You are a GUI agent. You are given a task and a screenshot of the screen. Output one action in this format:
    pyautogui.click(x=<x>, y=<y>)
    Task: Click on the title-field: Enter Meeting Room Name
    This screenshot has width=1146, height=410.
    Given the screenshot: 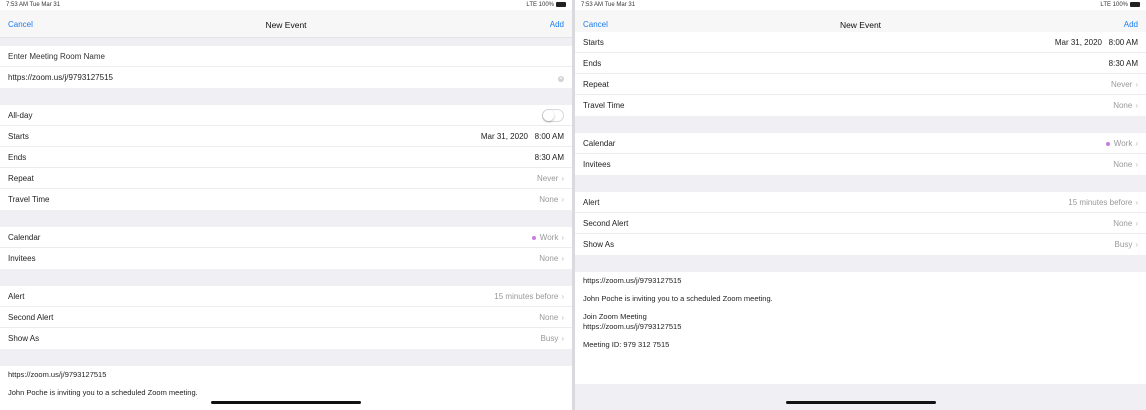 What is the action you would take?
    pyautogui.click(x=286, y=56)
    